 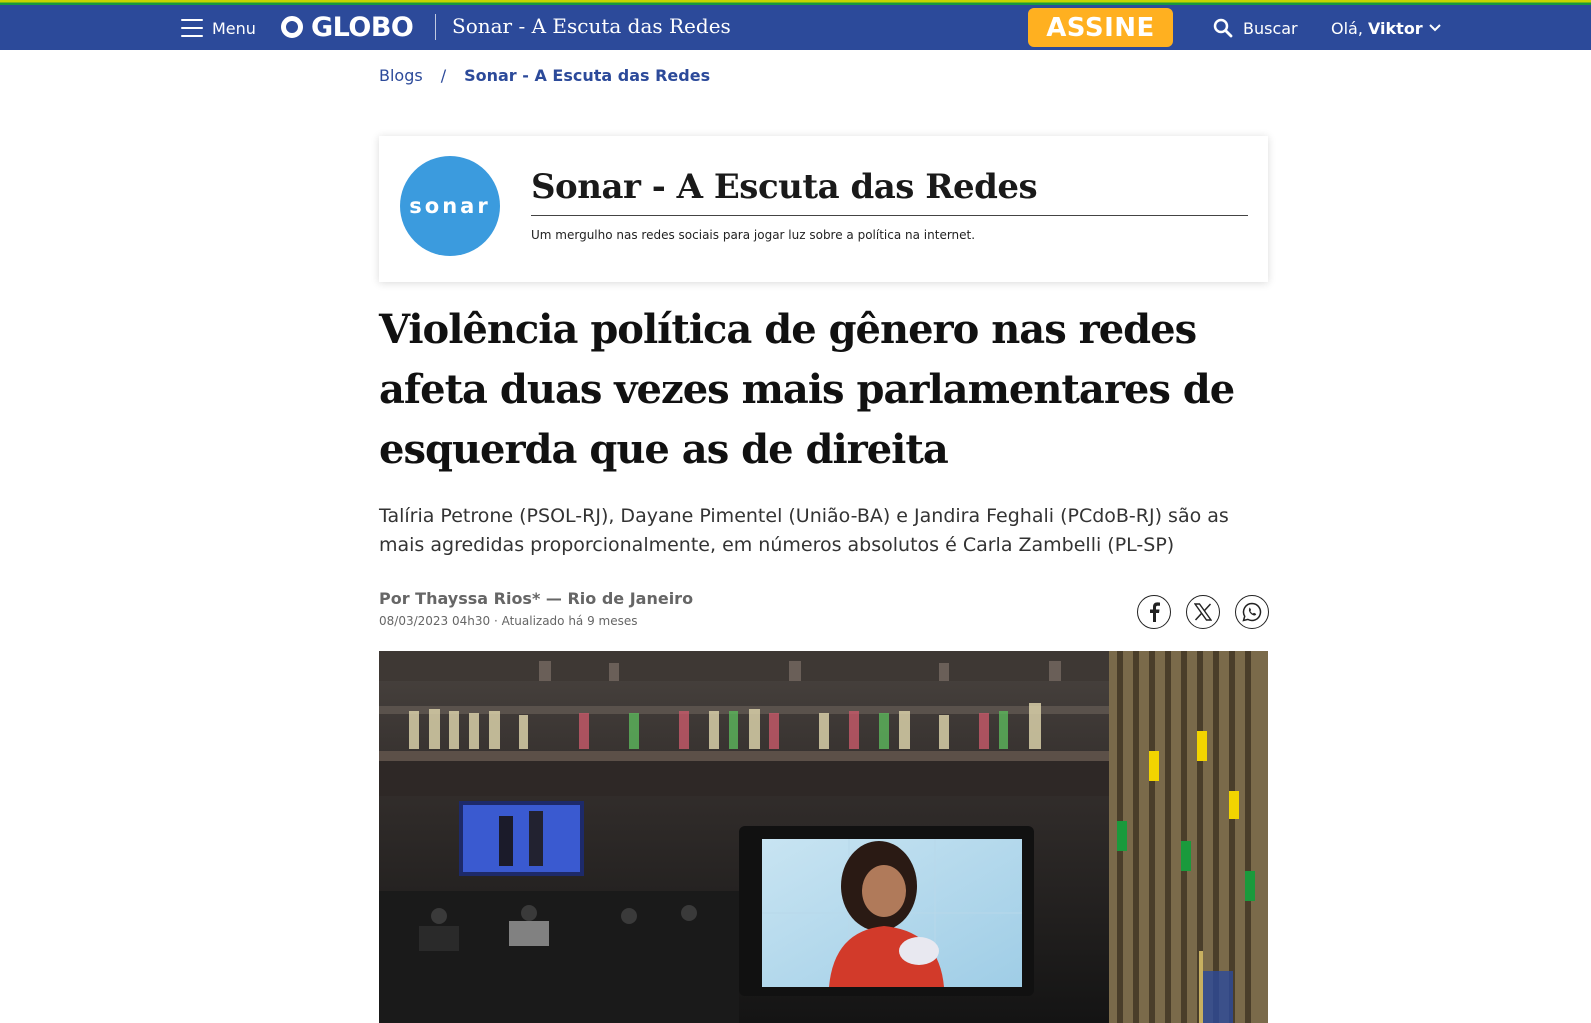 What do you see at coordinates (591, 26) in the screenshot?
I see `header-blog-name: Sonar - A Escuta das Redes` at bounding box center [591, 26].